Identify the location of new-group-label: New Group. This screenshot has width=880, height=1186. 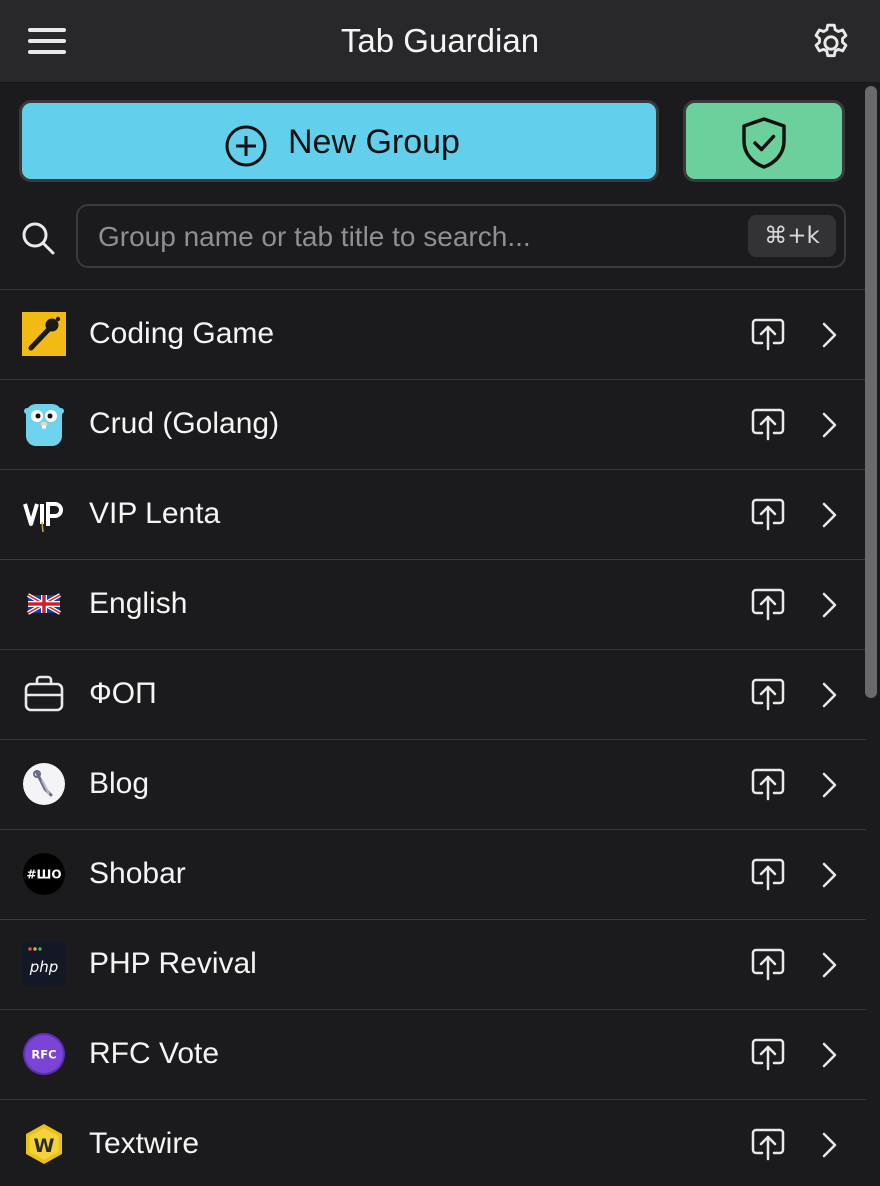
(374, 142).